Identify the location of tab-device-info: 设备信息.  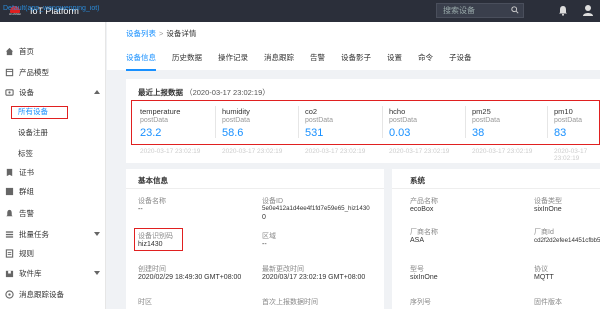
(141, 61).